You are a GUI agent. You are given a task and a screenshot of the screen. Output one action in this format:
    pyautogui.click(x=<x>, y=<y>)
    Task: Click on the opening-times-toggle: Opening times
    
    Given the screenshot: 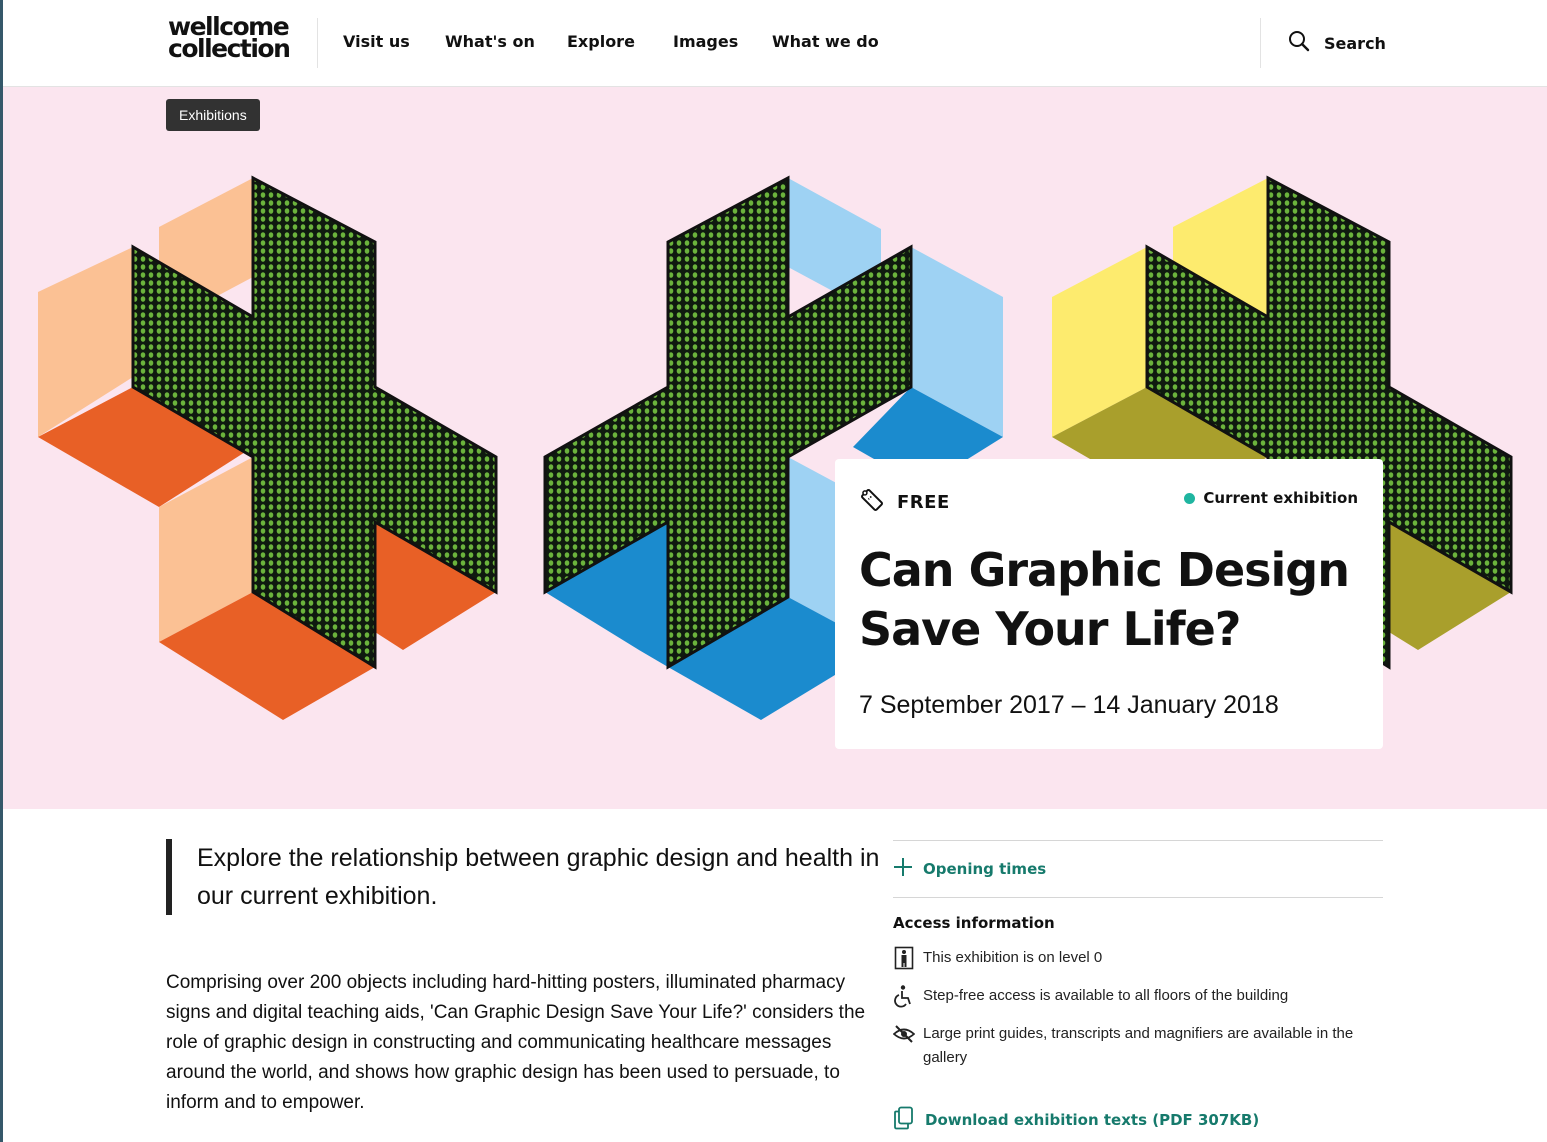 What is the action you would take?
    pyautogui.click(x=1138, y=869)
    